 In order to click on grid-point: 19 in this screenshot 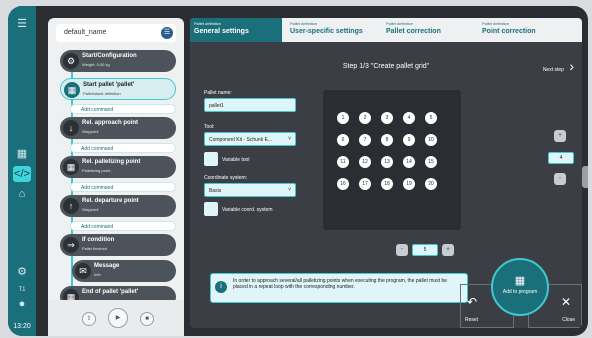, I will do `click(409, 184)`.